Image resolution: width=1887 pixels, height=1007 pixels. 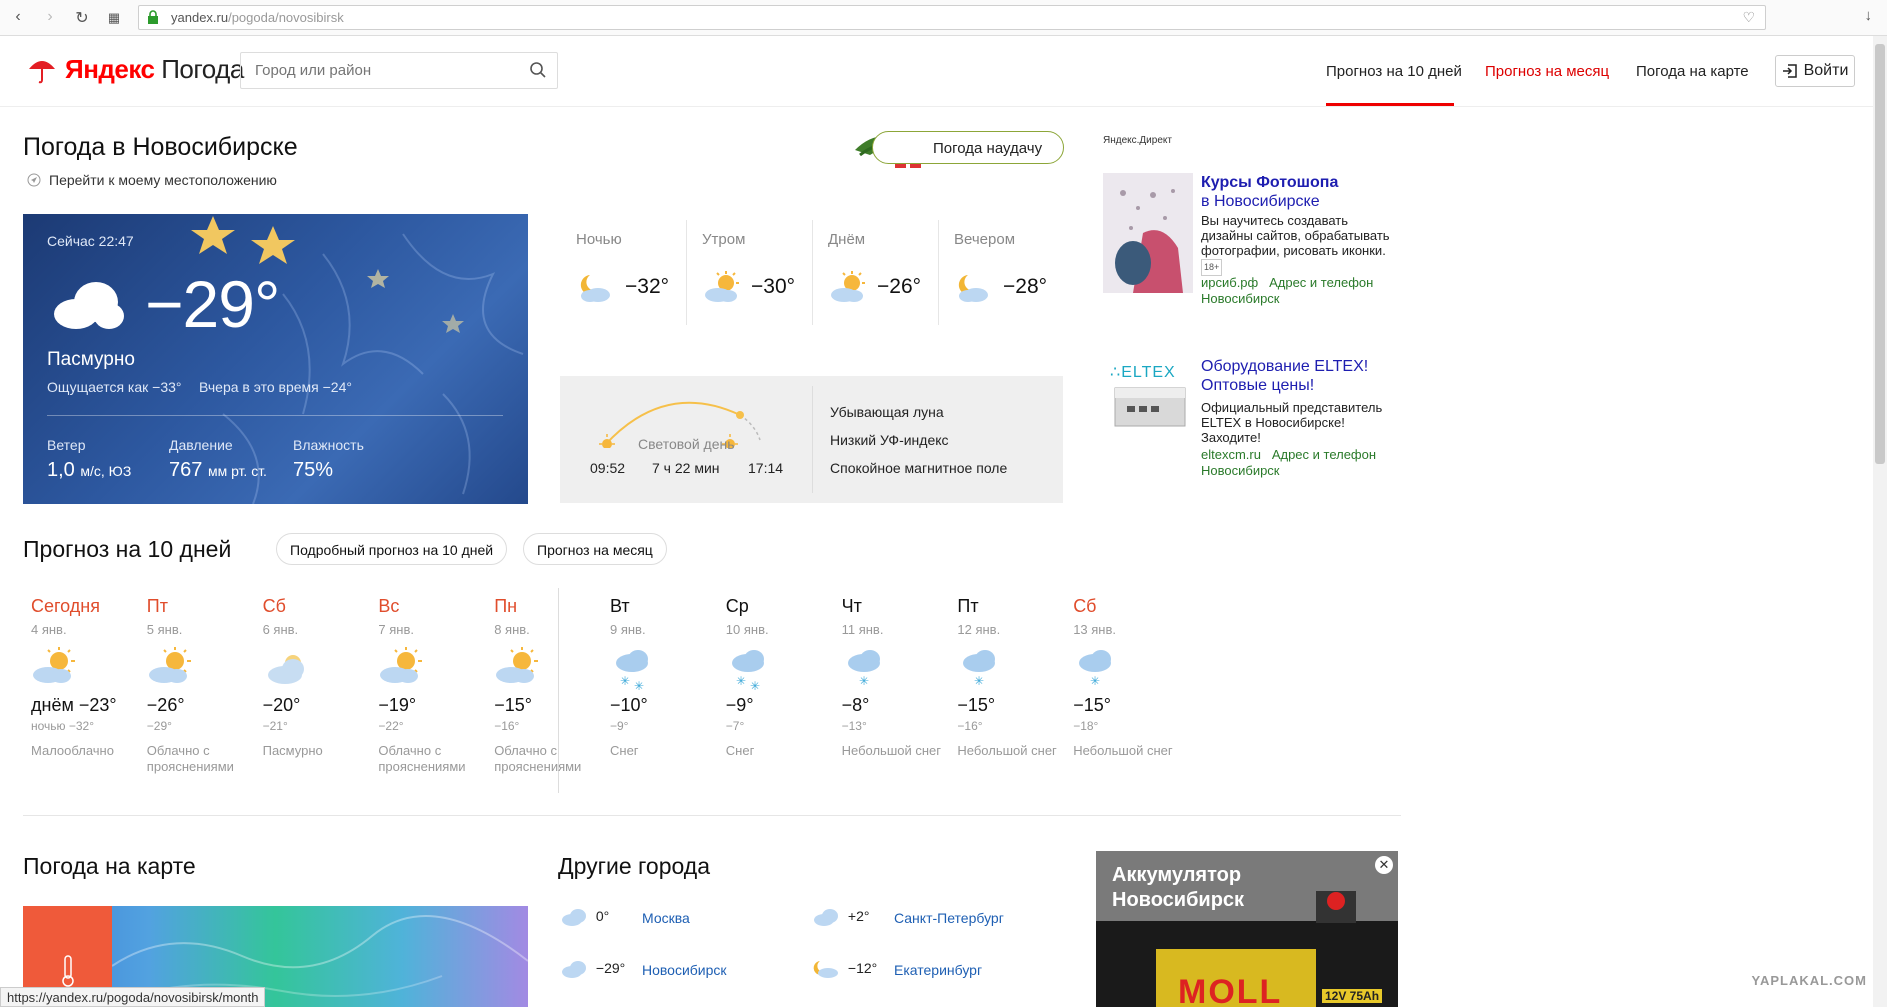 I want to click on back-icon: ‹, so click(x=18, y=17).